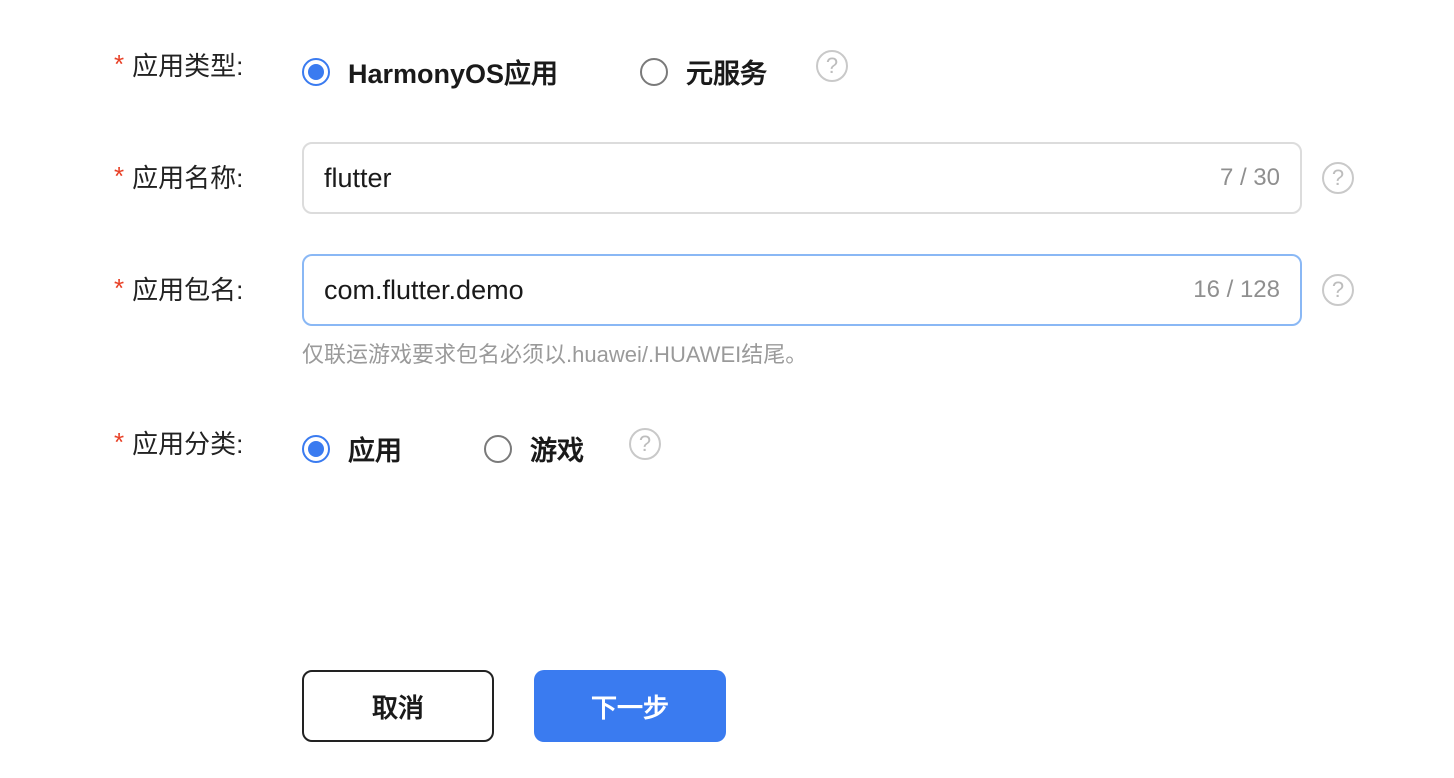  I want to click on app-category-radio-group: 应用 游戏, so click(443, 448).